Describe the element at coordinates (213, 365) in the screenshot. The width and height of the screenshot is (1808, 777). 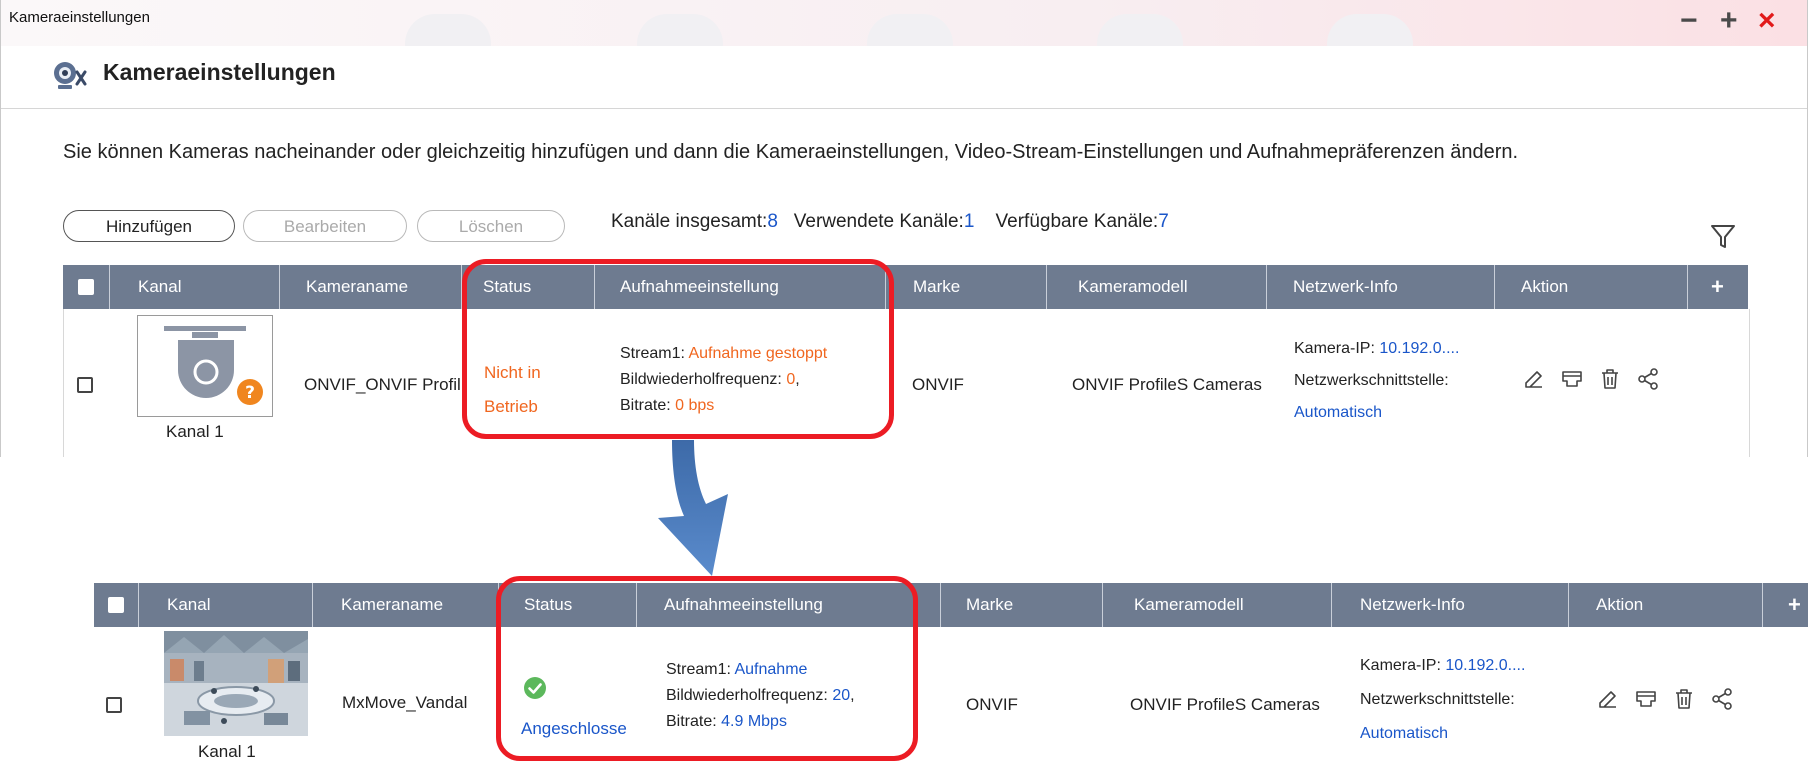
I see `camera-placeholder-icon: ?` at that location.